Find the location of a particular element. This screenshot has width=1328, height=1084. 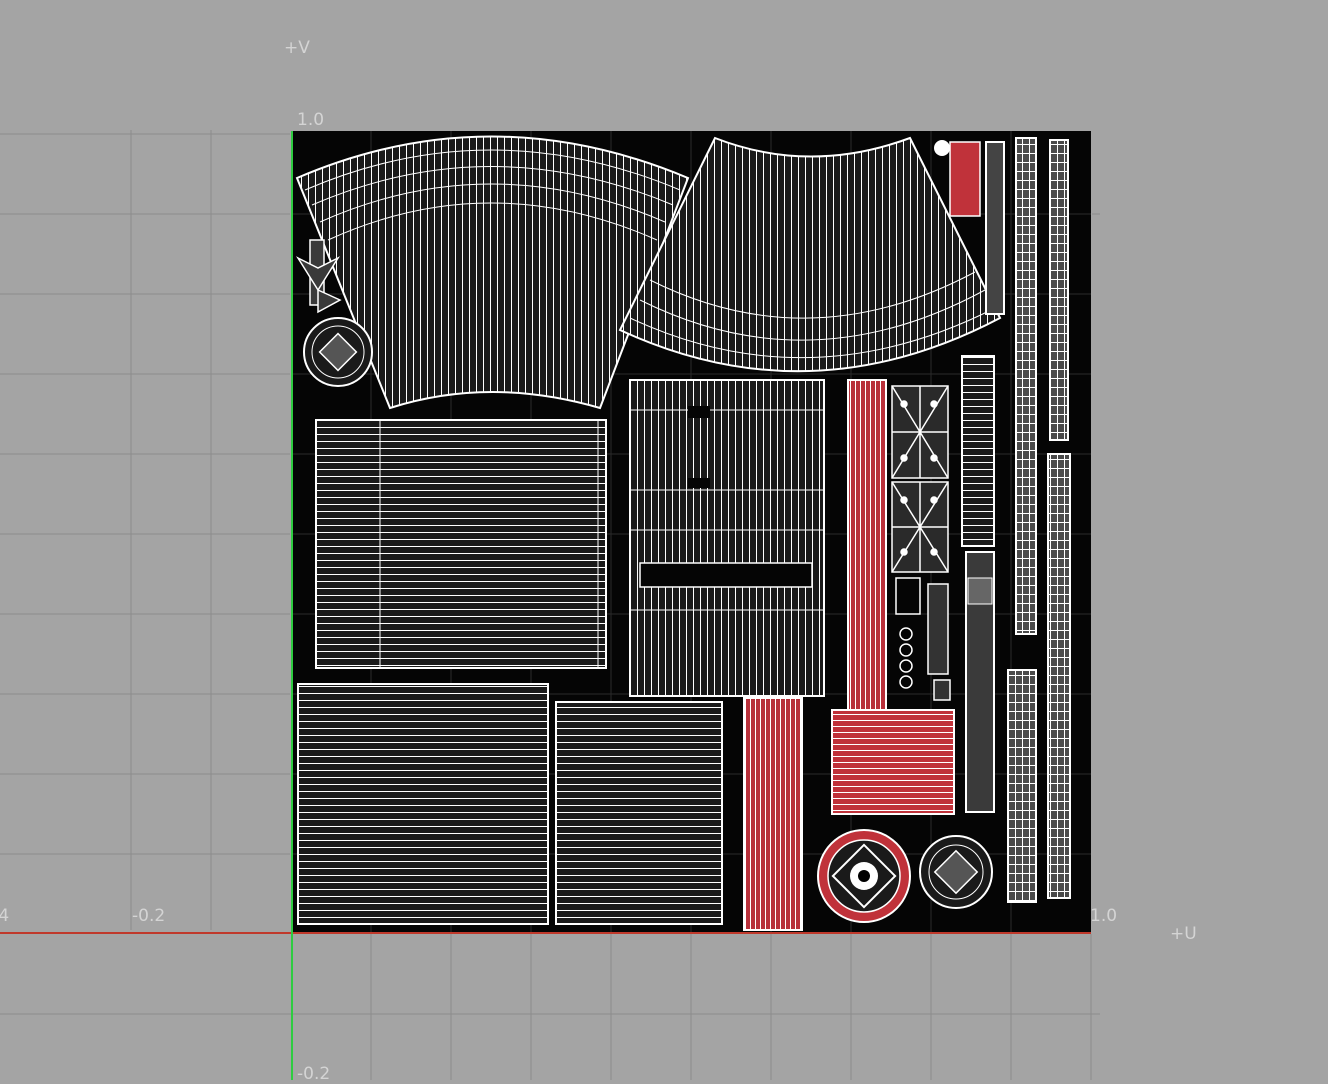

uv-island-ladder-a is located at coordinates (978, 584).